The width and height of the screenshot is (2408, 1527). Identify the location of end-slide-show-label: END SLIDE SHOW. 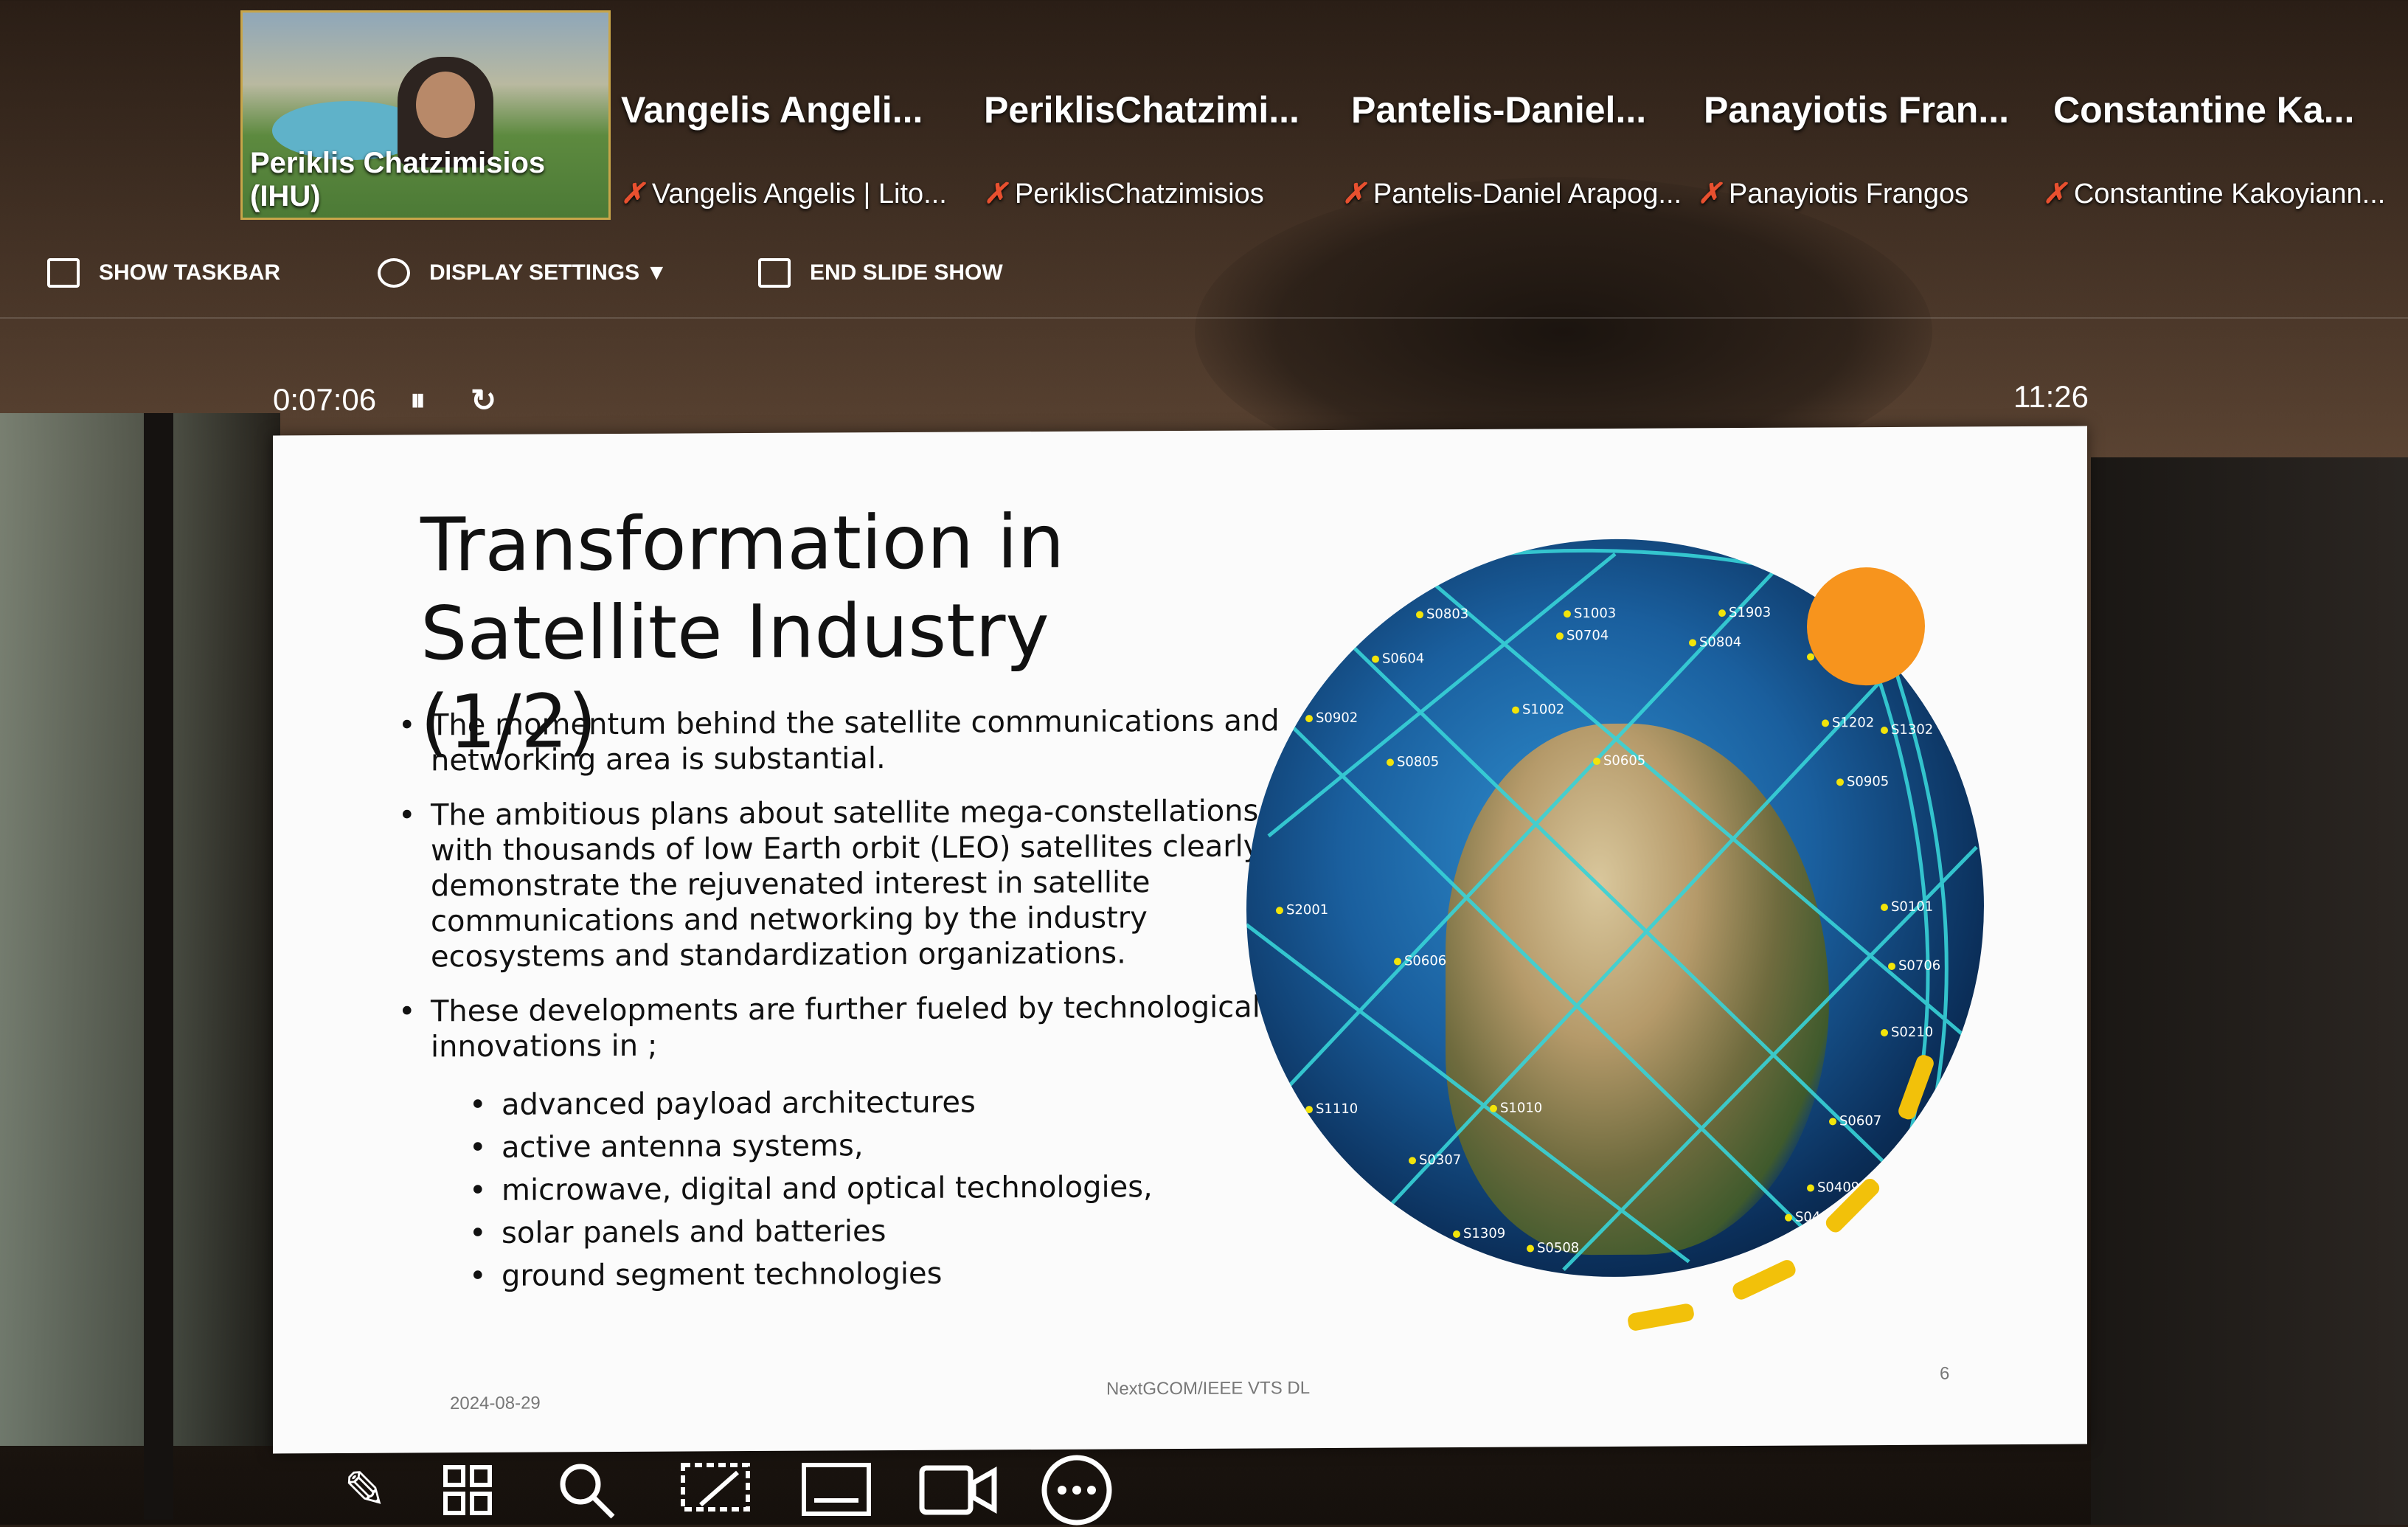
(906, 272).